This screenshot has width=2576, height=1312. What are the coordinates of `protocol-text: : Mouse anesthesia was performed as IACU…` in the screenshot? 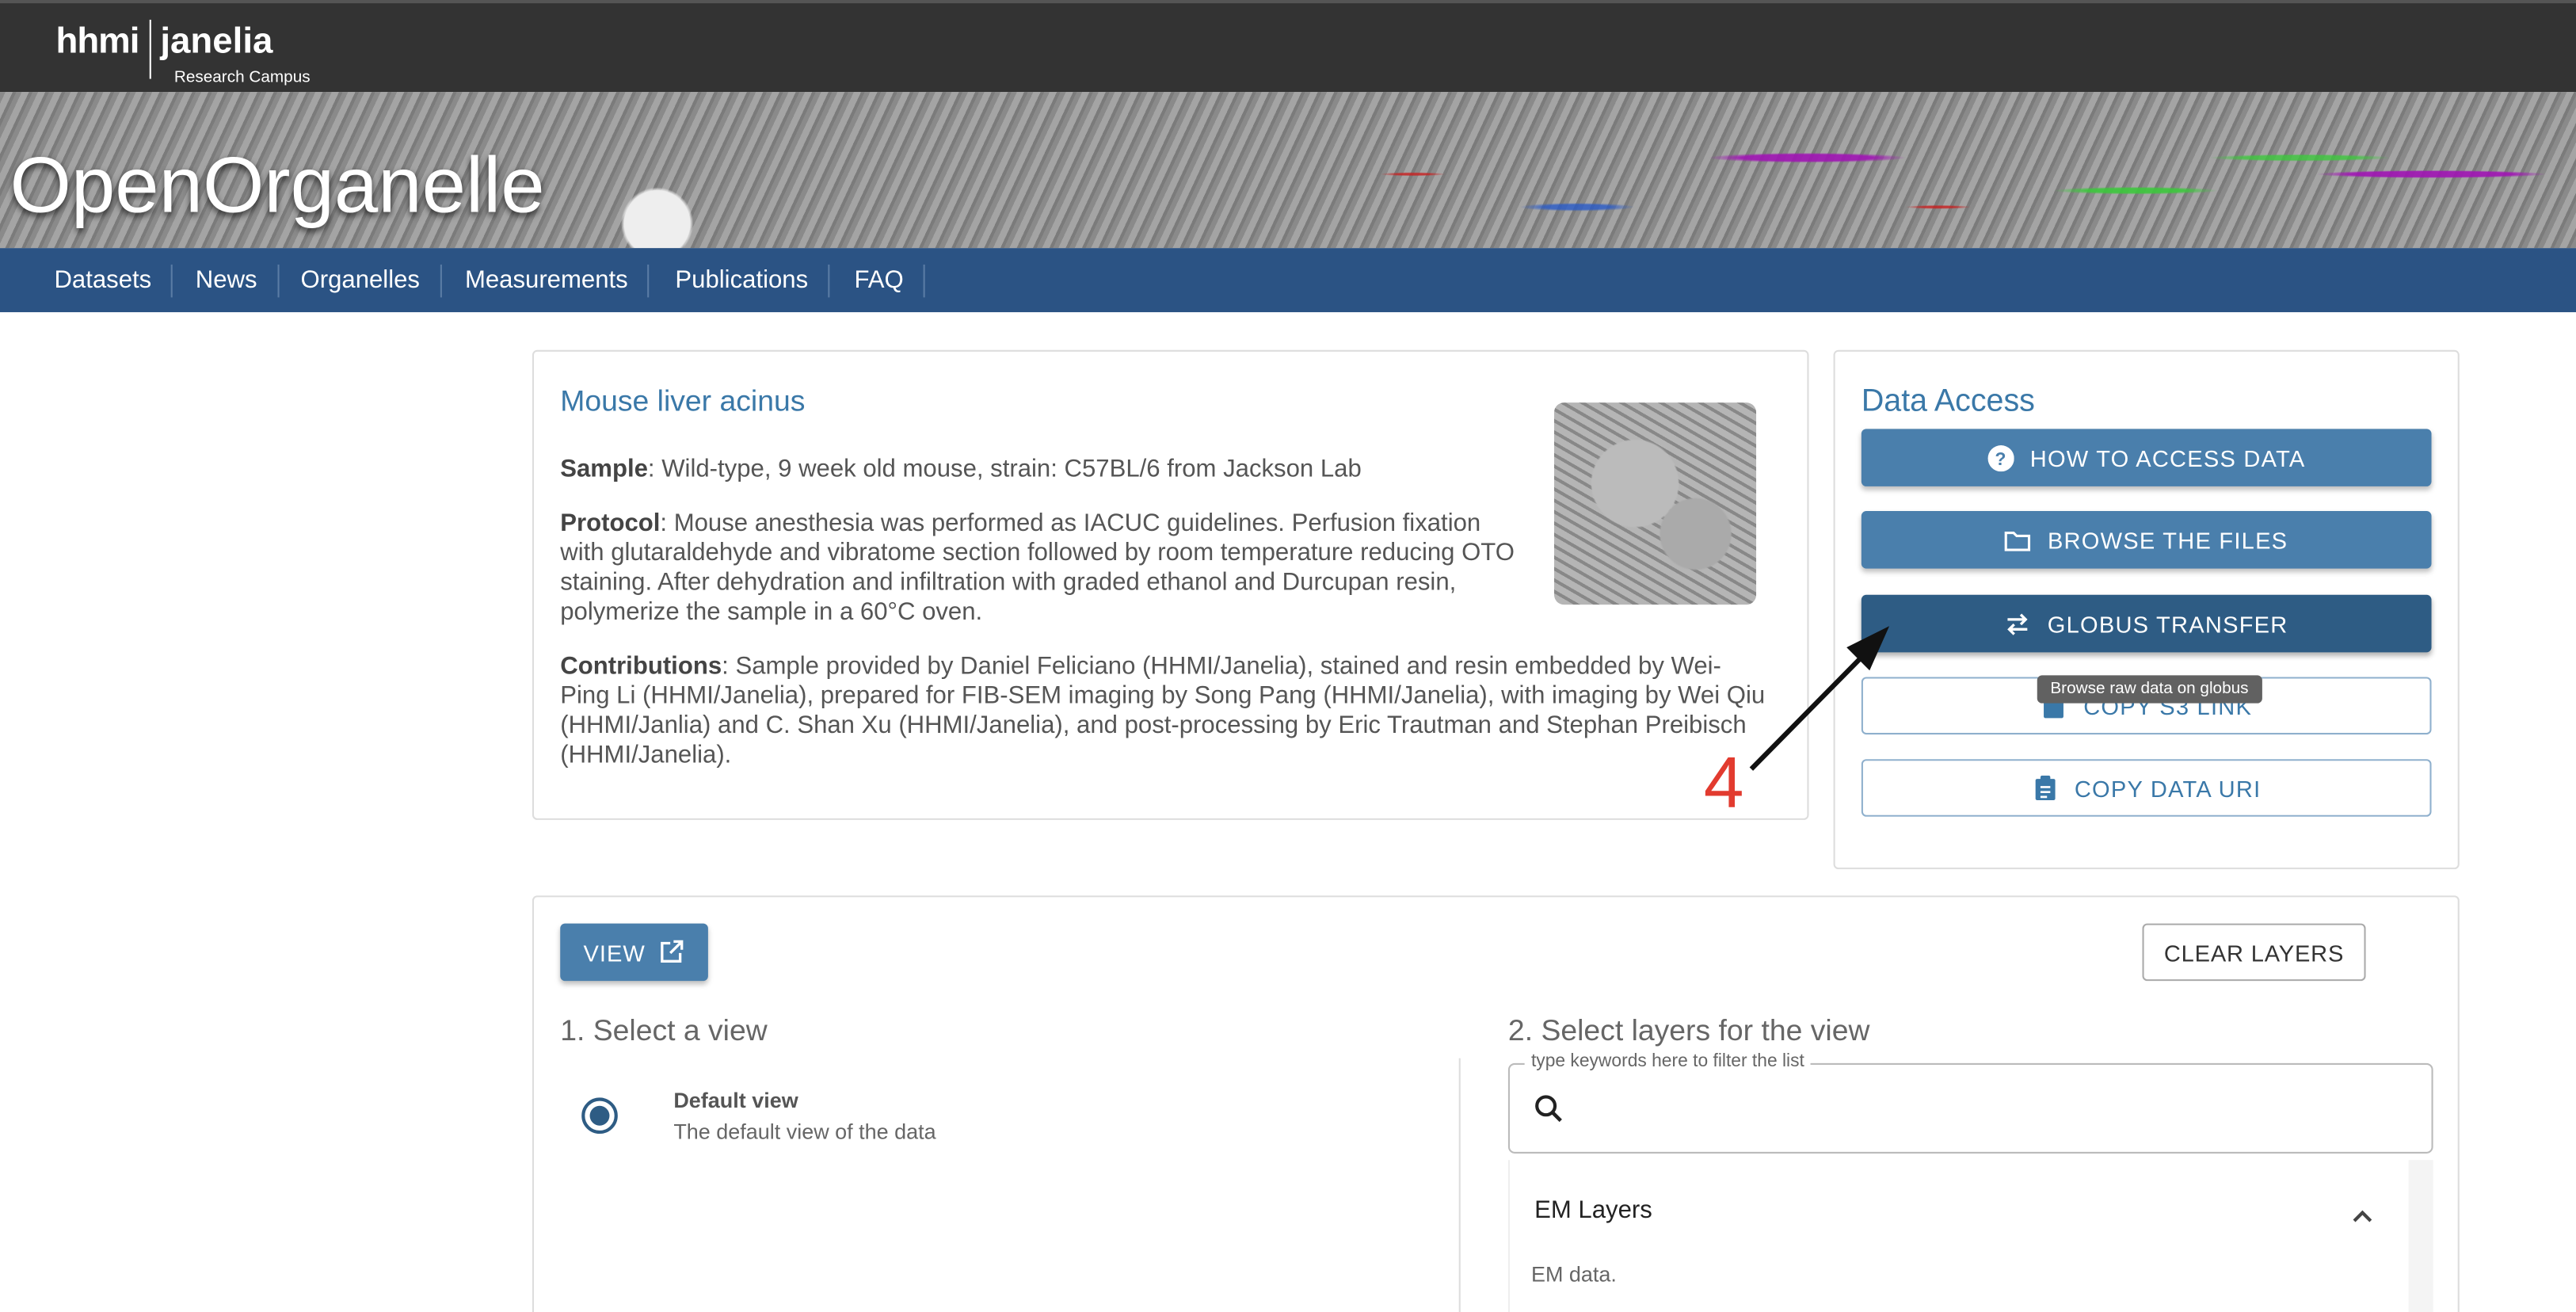 It's located at (1037, 568).